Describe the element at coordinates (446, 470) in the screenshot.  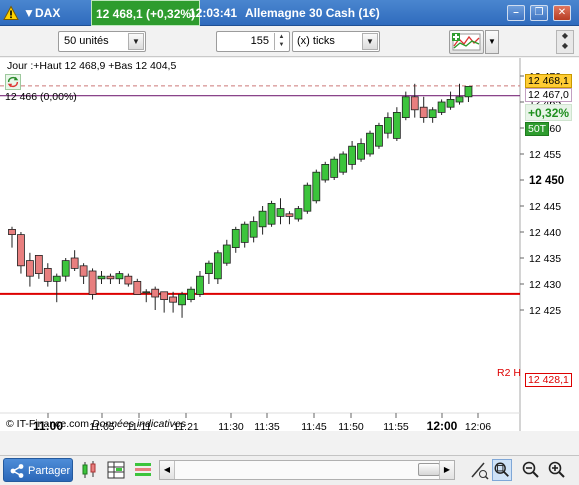
I see `scroll-right-button: ▶` at that location.